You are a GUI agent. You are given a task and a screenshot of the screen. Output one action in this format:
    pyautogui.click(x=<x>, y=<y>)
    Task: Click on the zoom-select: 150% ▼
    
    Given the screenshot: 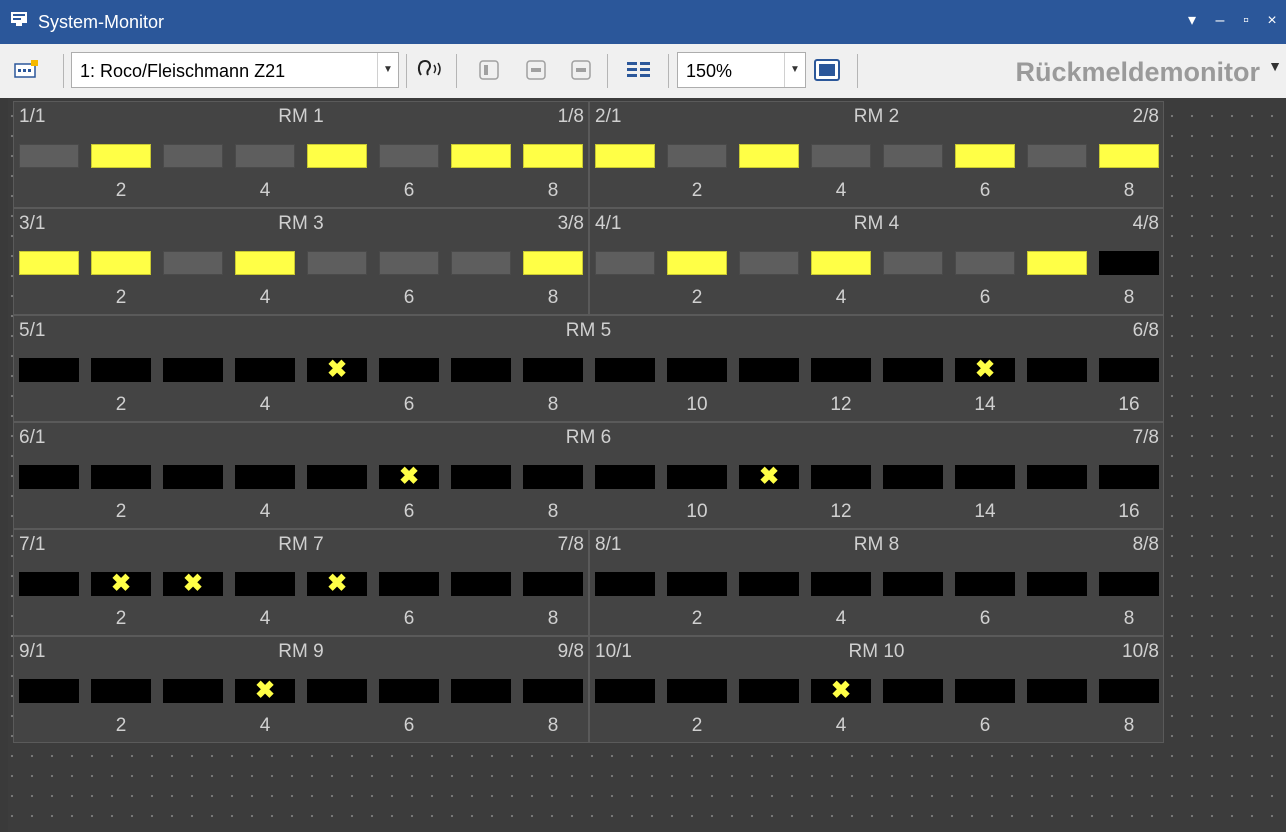 What is the action you would take?
    pyautogui.click(x=741, y=70)
    